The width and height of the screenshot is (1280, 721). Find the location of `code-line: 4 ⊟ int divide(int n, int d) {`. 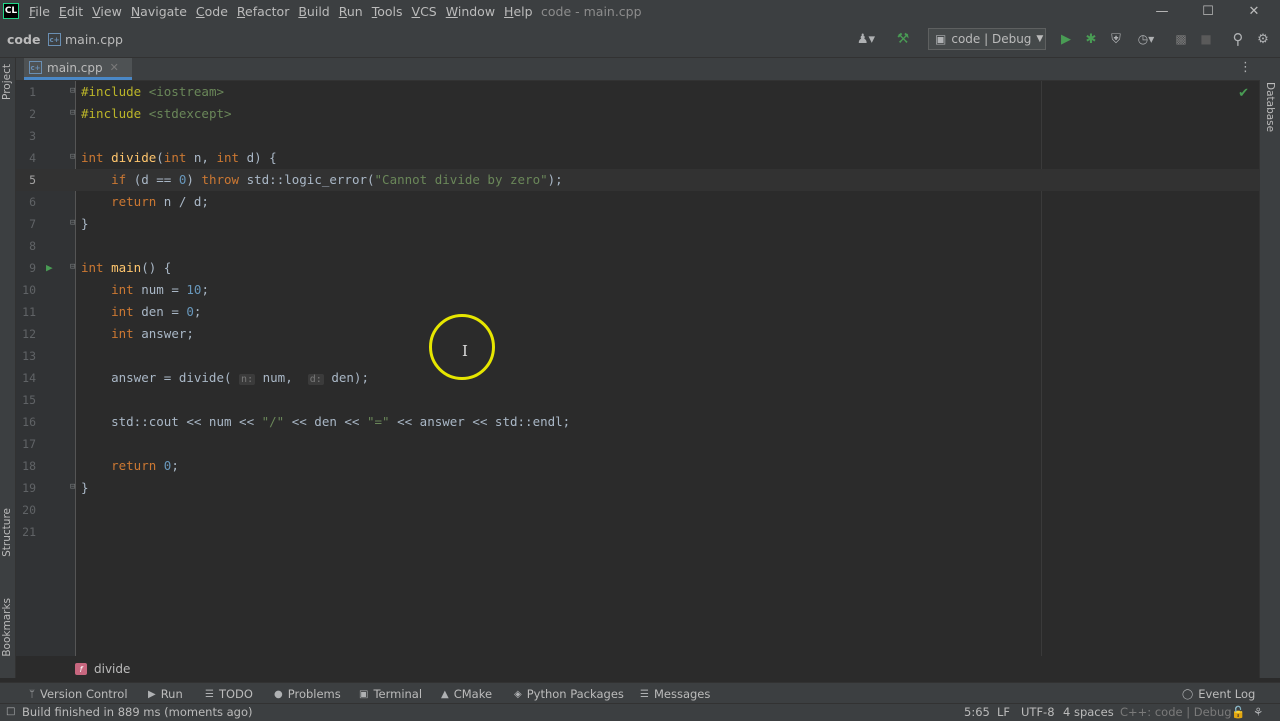

code-line: 4 ⊟ int divide(int n, int d) { is located at coordinates (637, 158).